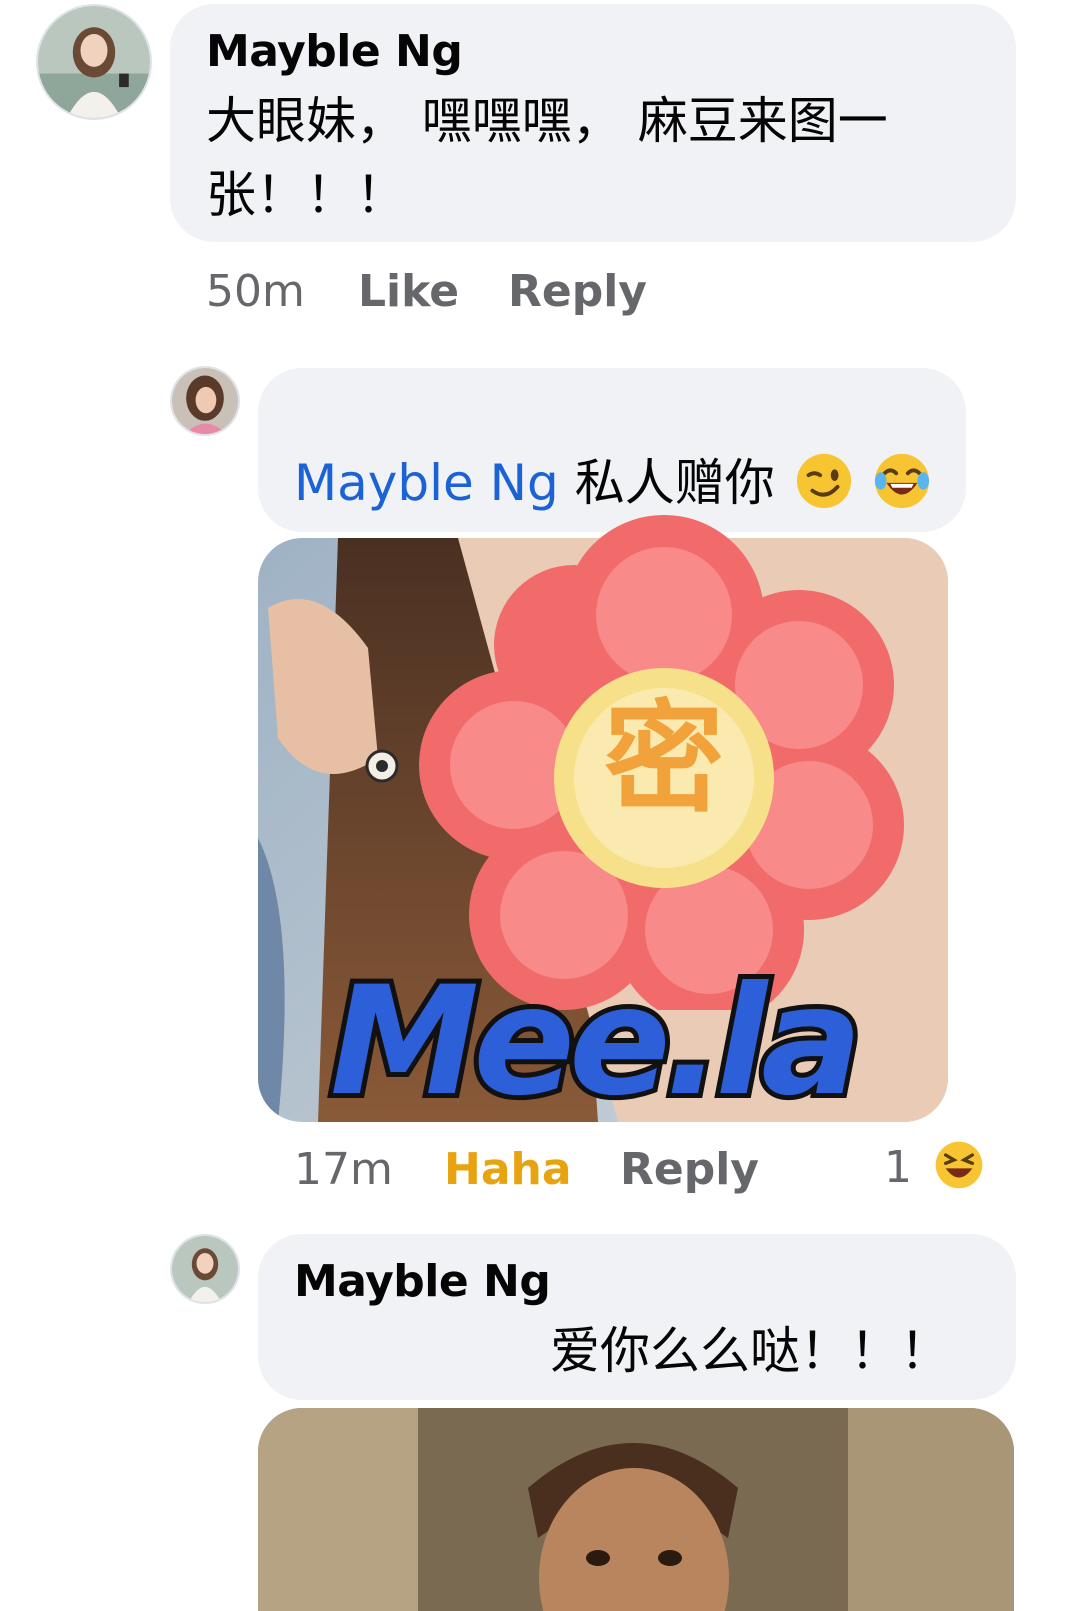  I want to click on reply-message: 私人赠你, so click(674, 483).